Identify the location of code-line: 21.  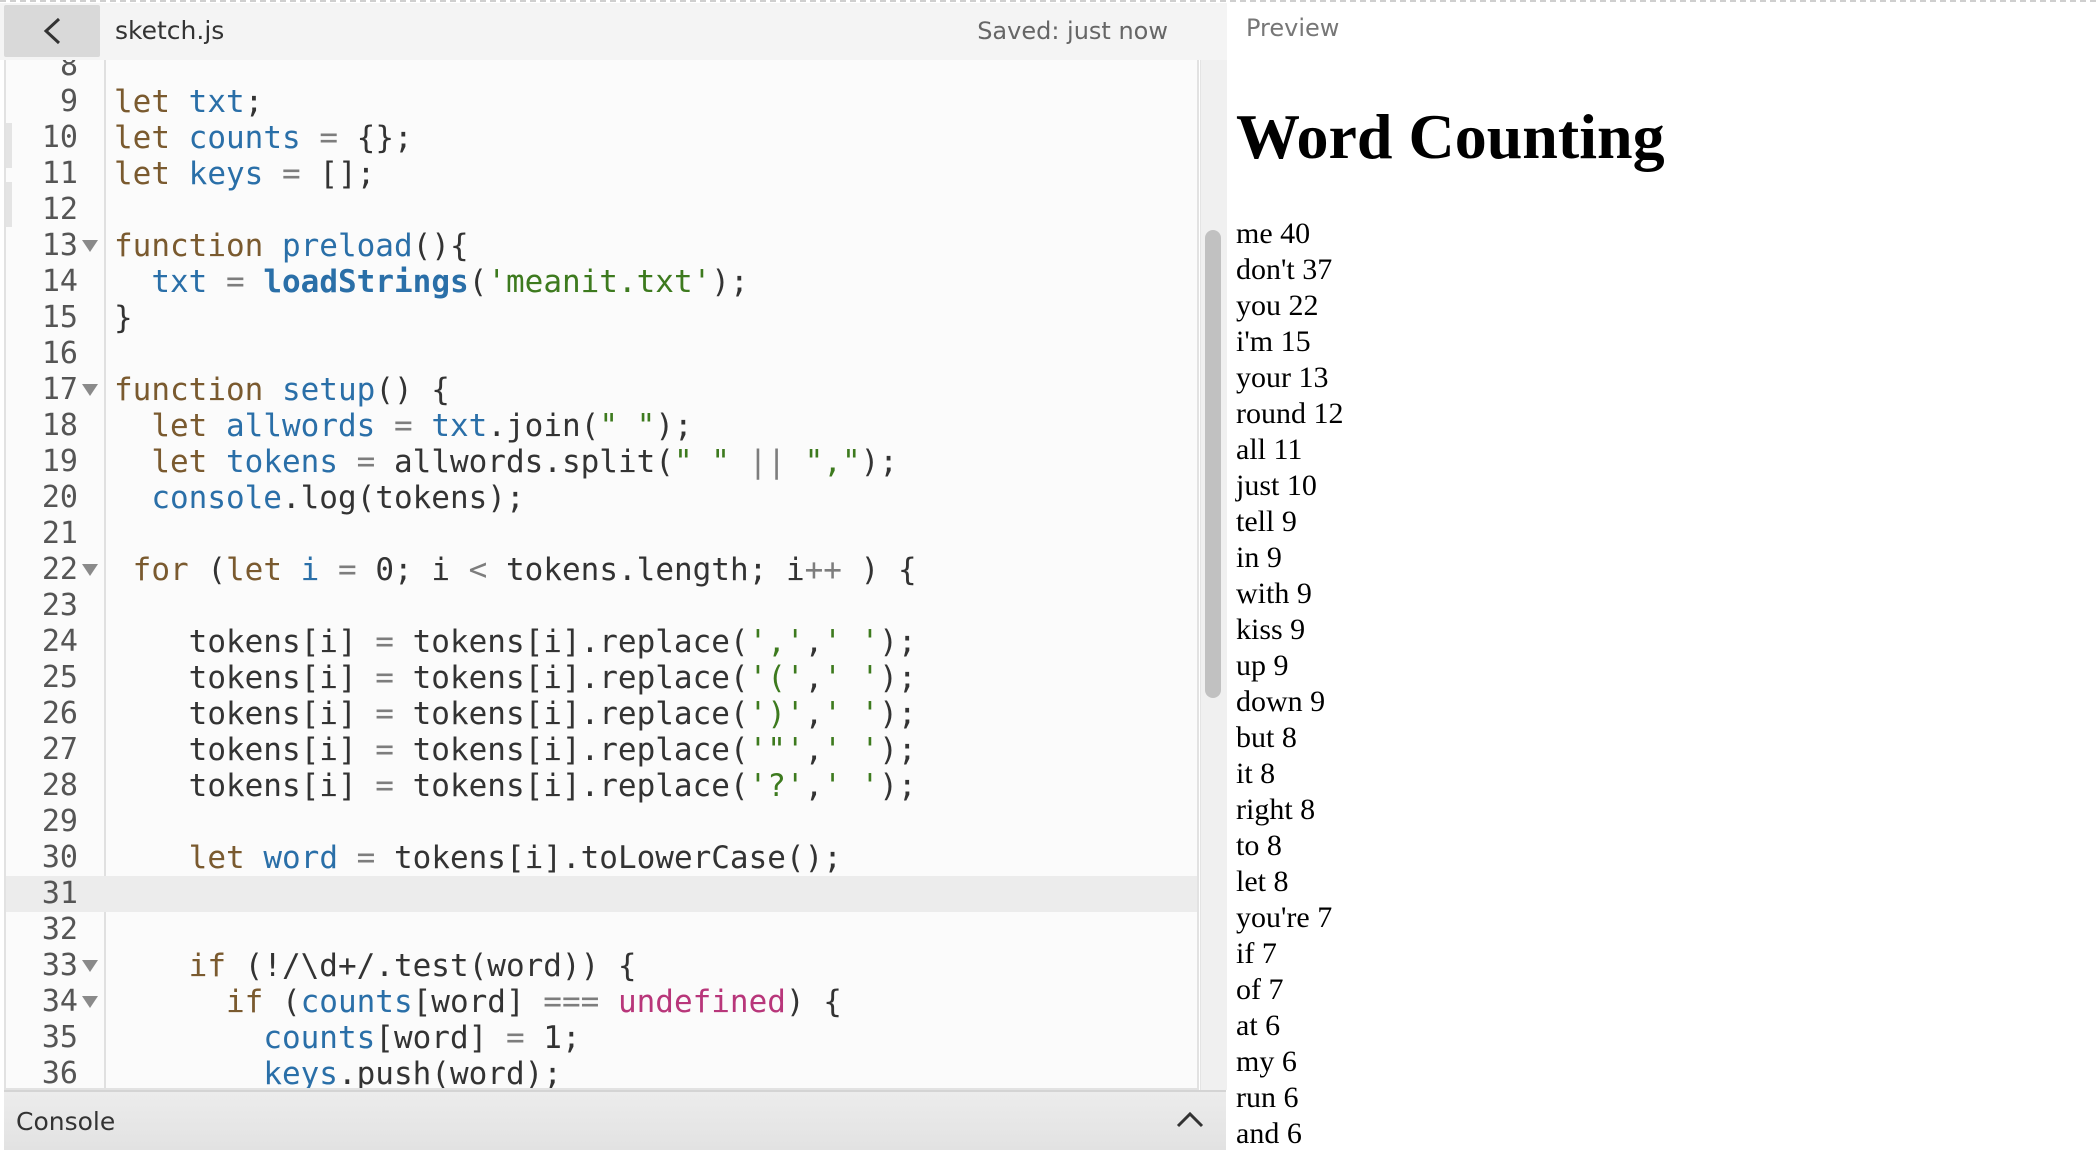
(601, 534).